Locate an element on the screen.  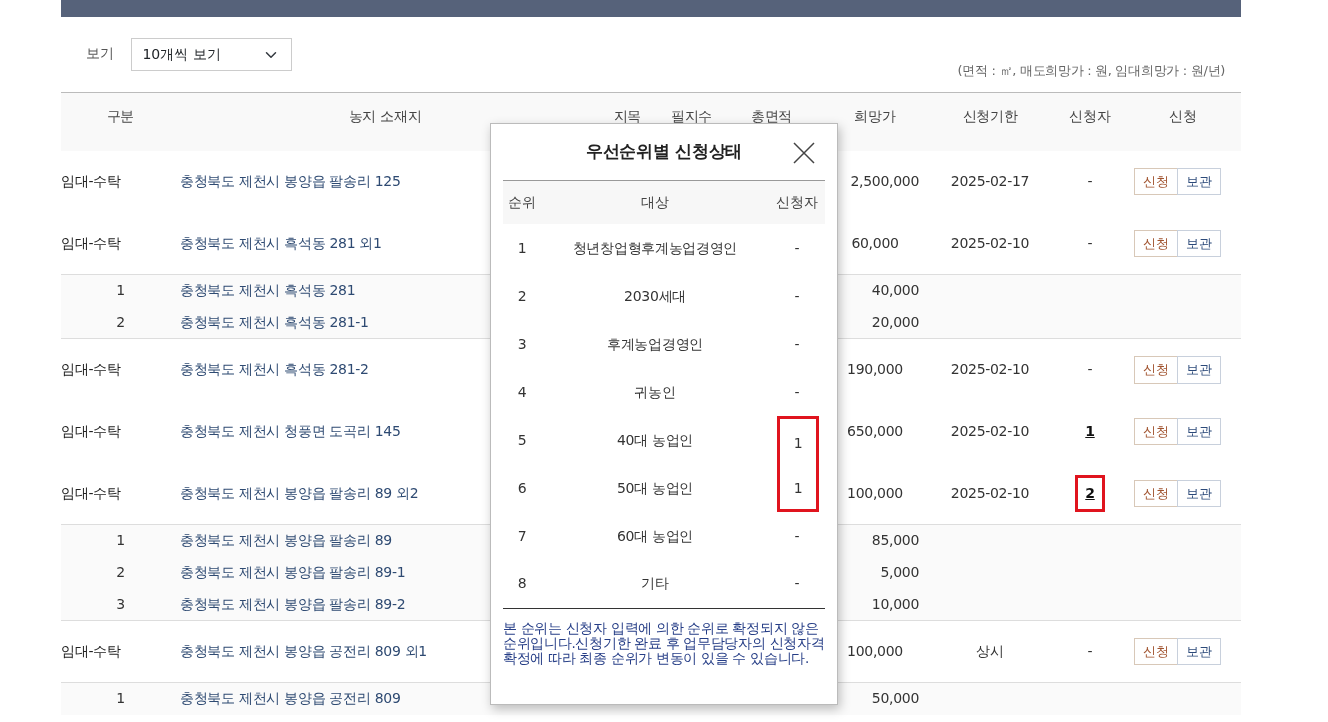
target-cell: 귀농인 is located at coordinates (655, 391).